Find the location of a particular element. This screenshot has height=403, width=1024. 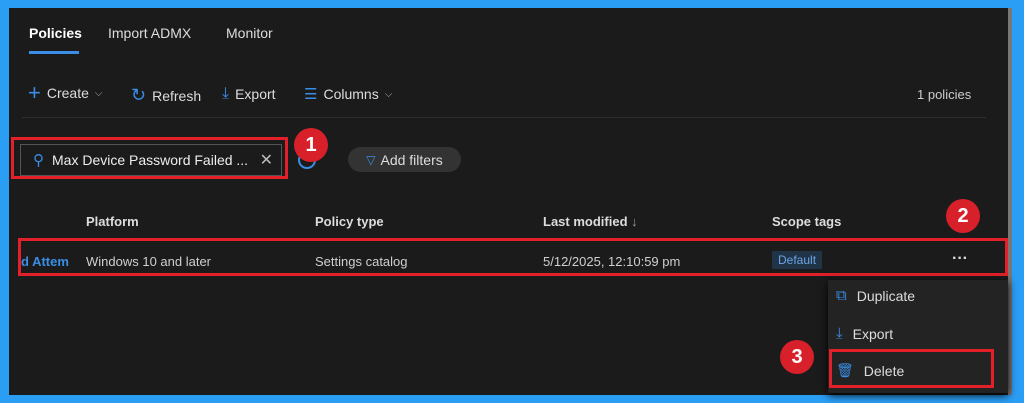

refresh-button: ↻ Refresh is located at coordinates (166, 95).